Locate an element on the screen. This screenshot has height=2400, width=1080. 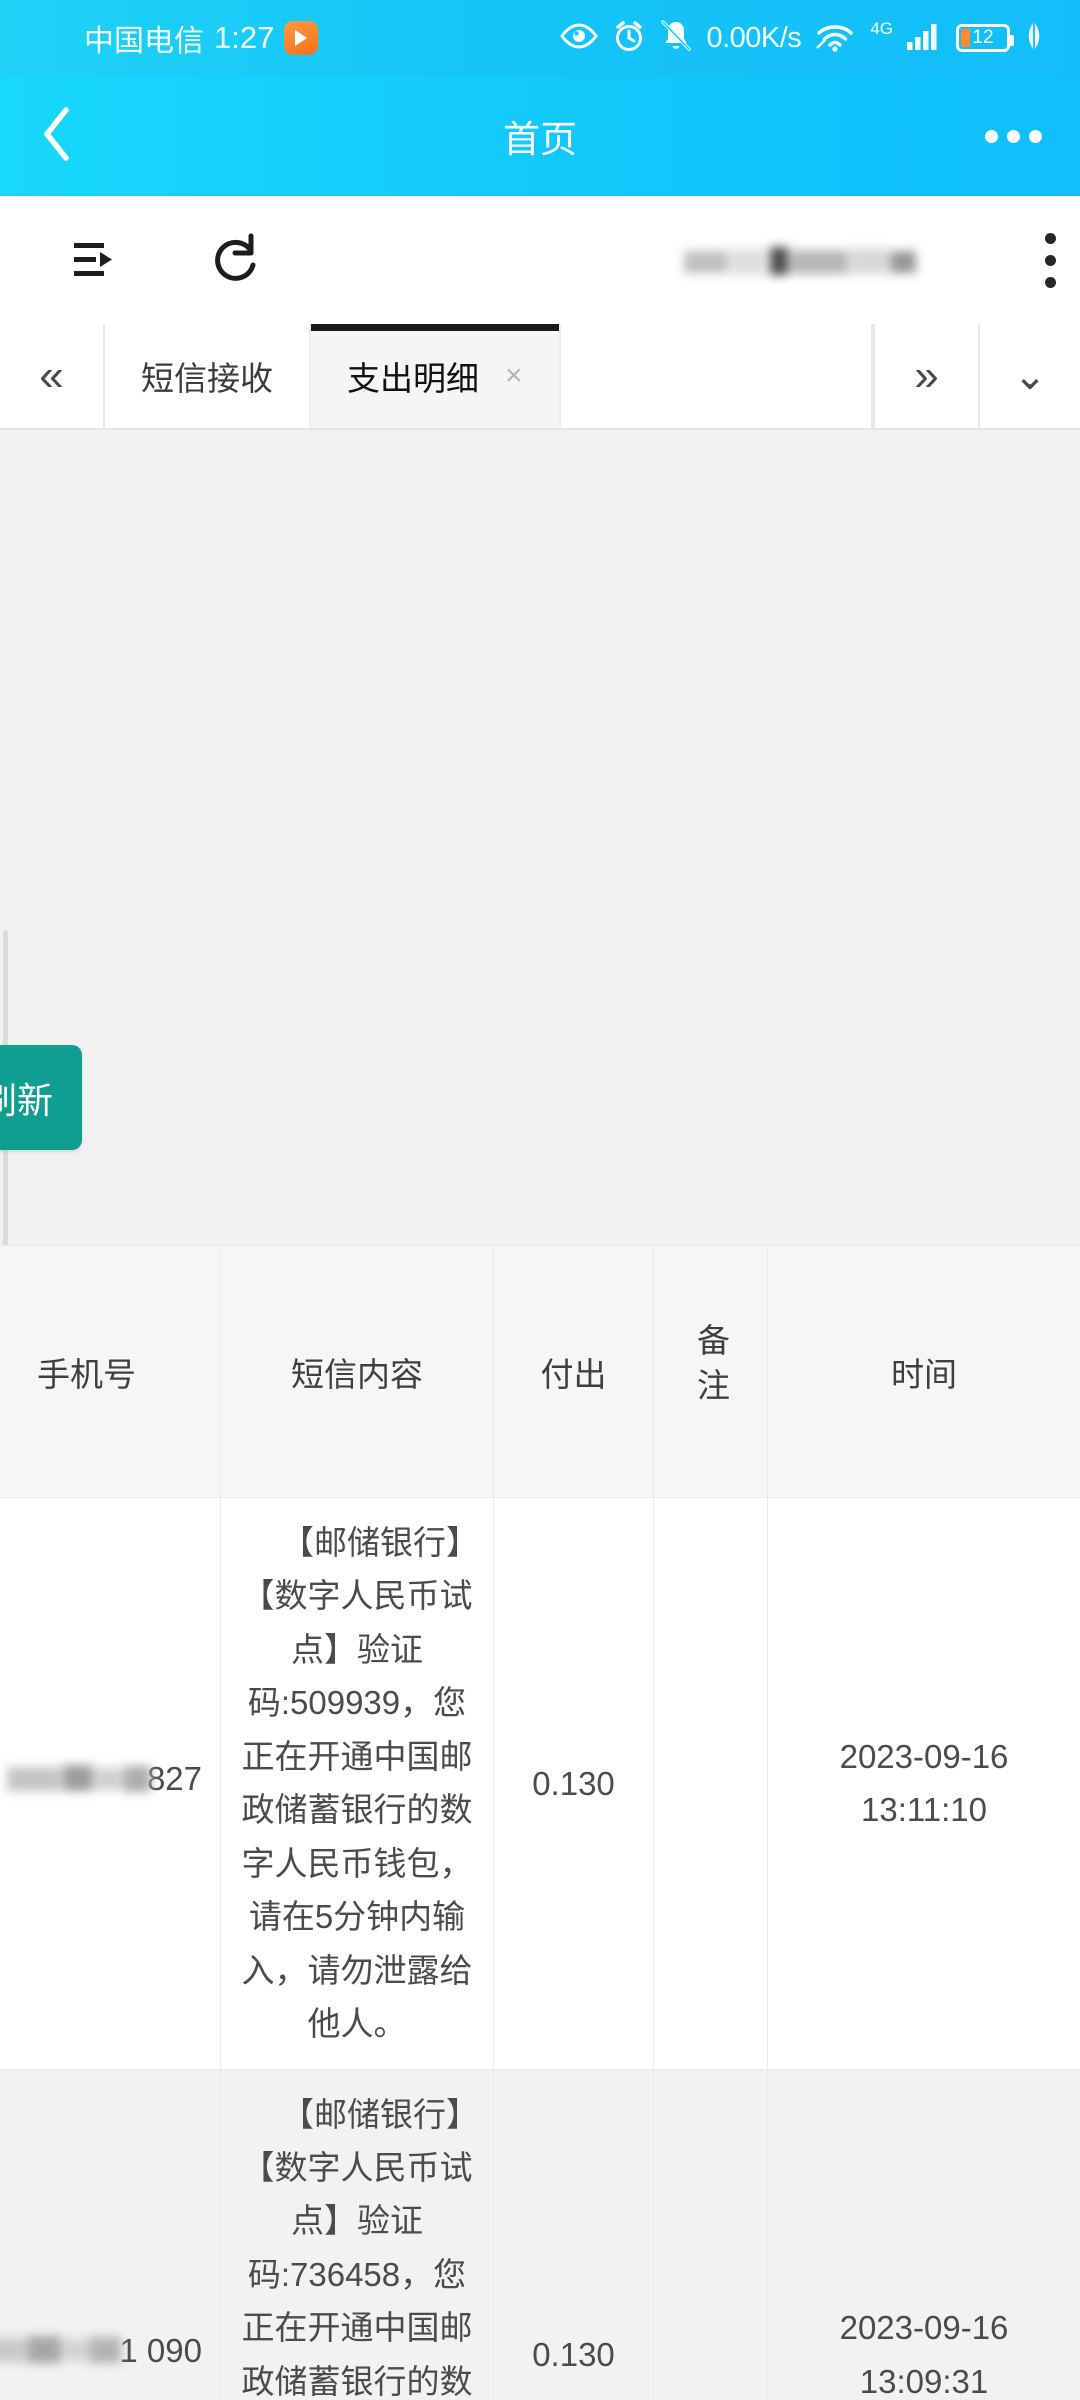
tab-sms-receive: 短信接收 is located at coordinates (208, 376).